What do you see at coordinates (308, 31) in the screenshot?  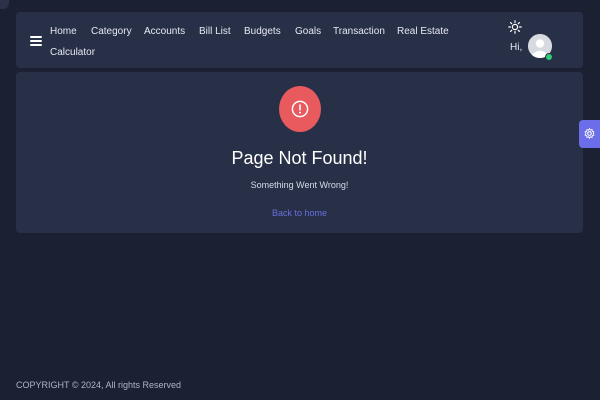 I see `nav-goals: Goals` at bounding box center [308, 31].